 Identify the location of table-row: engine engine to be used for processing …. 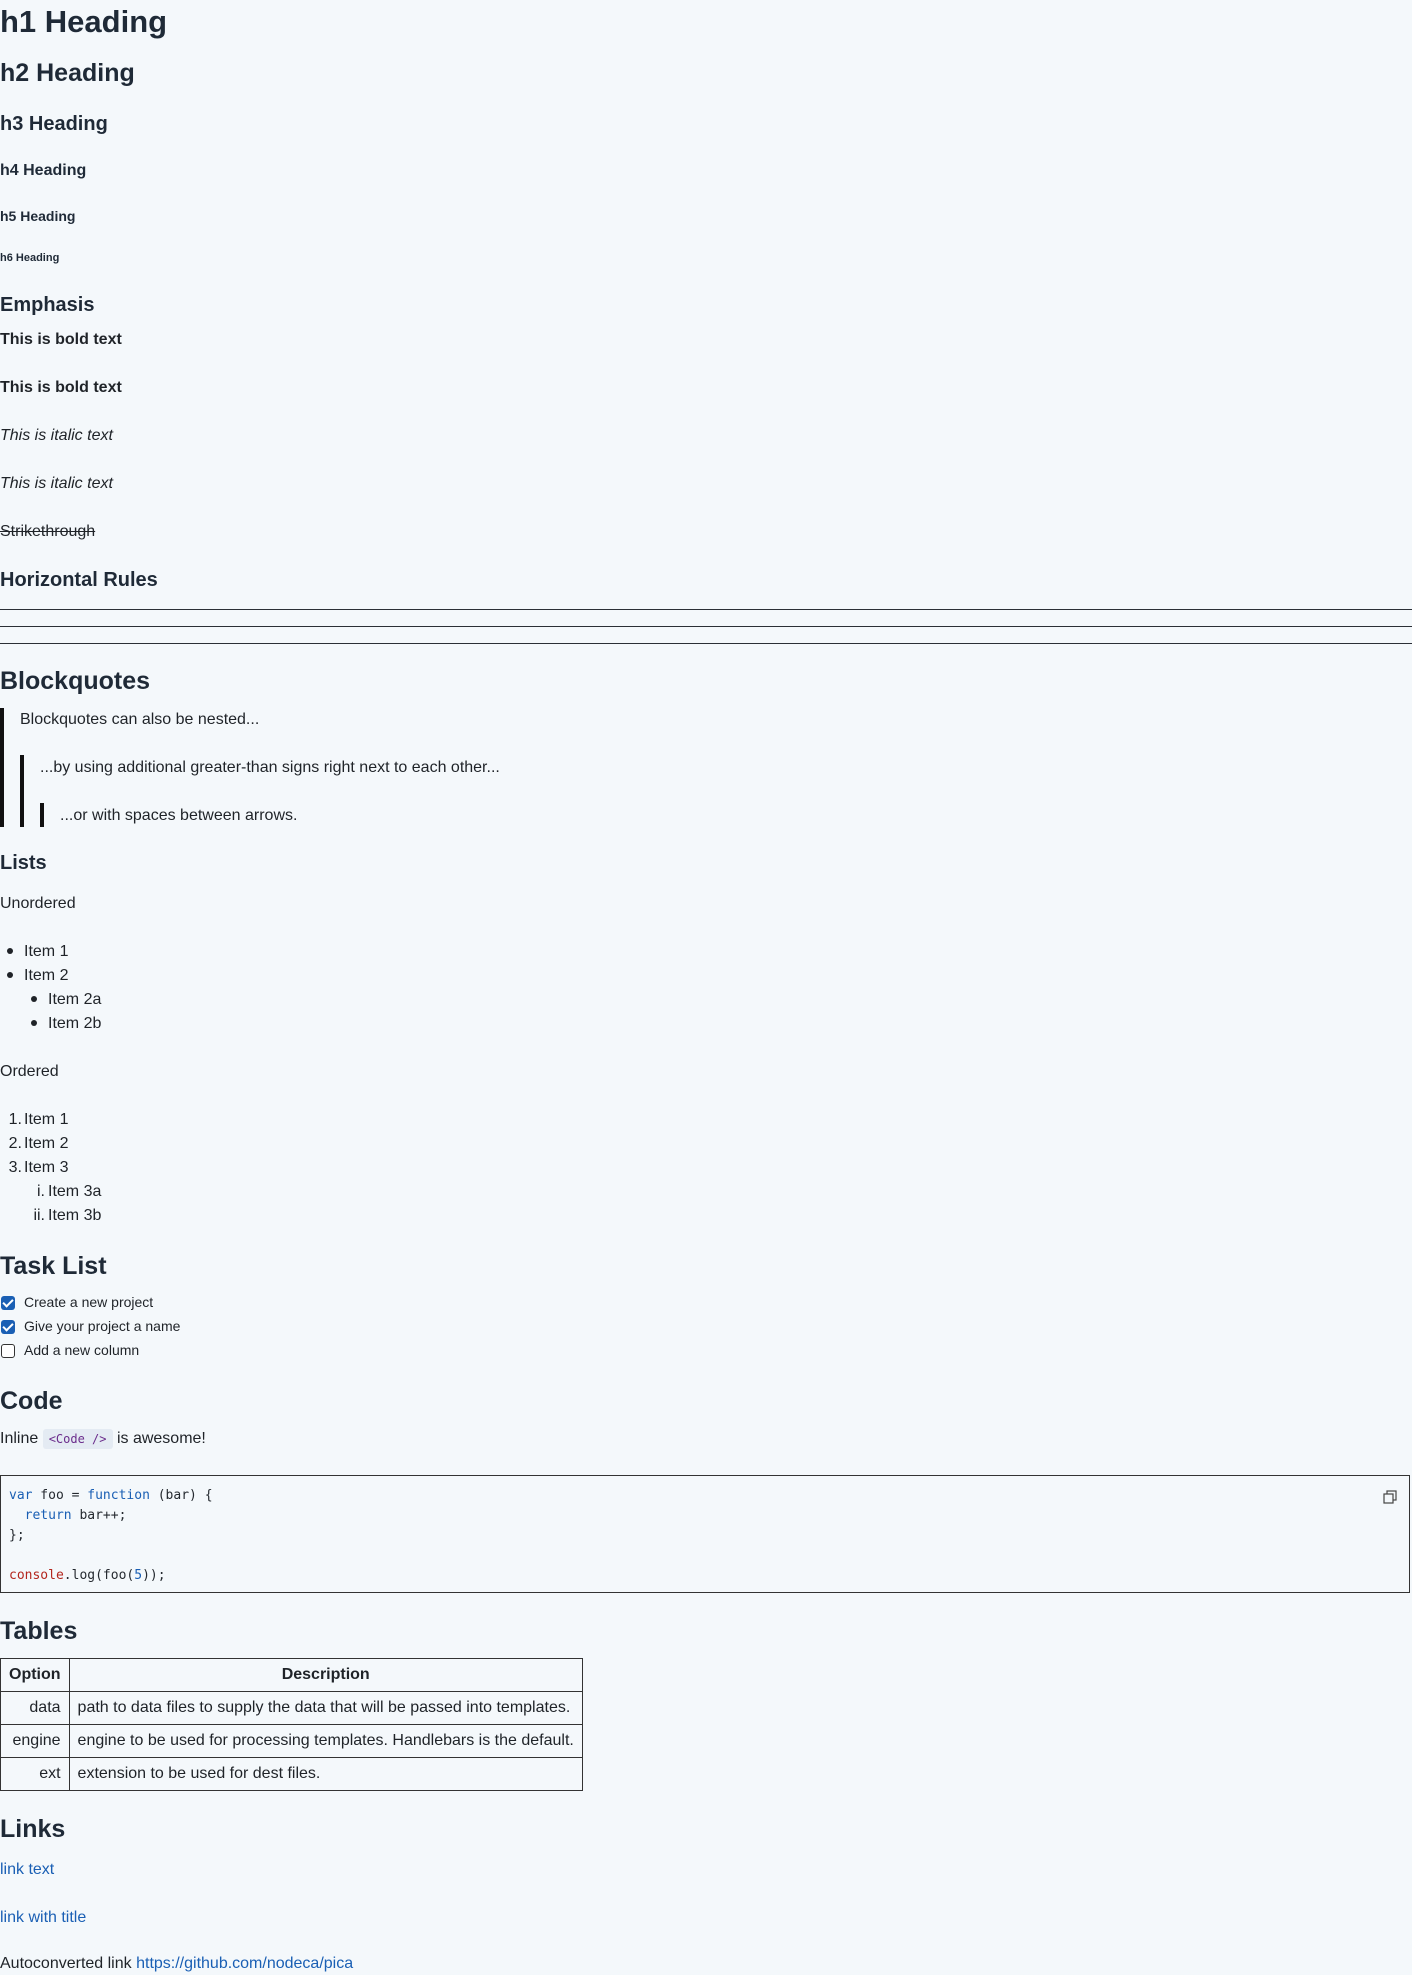
(291, 1741).